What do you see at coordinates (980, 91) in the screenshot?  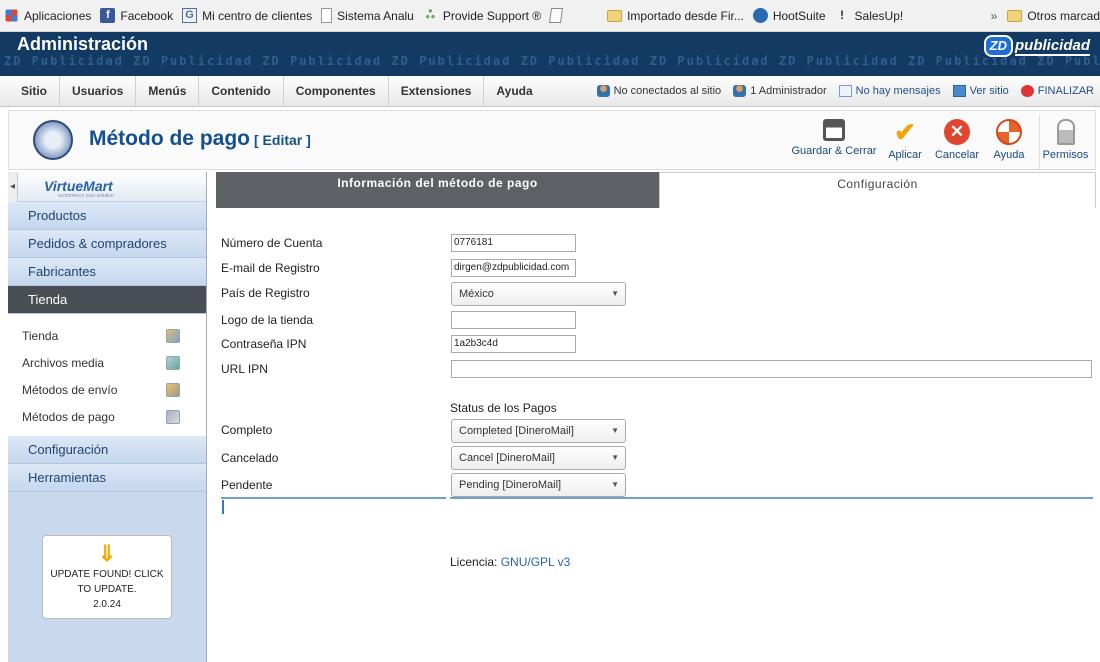 I see `view-site-link: Ver sitio` at bounding box center [980, 91].